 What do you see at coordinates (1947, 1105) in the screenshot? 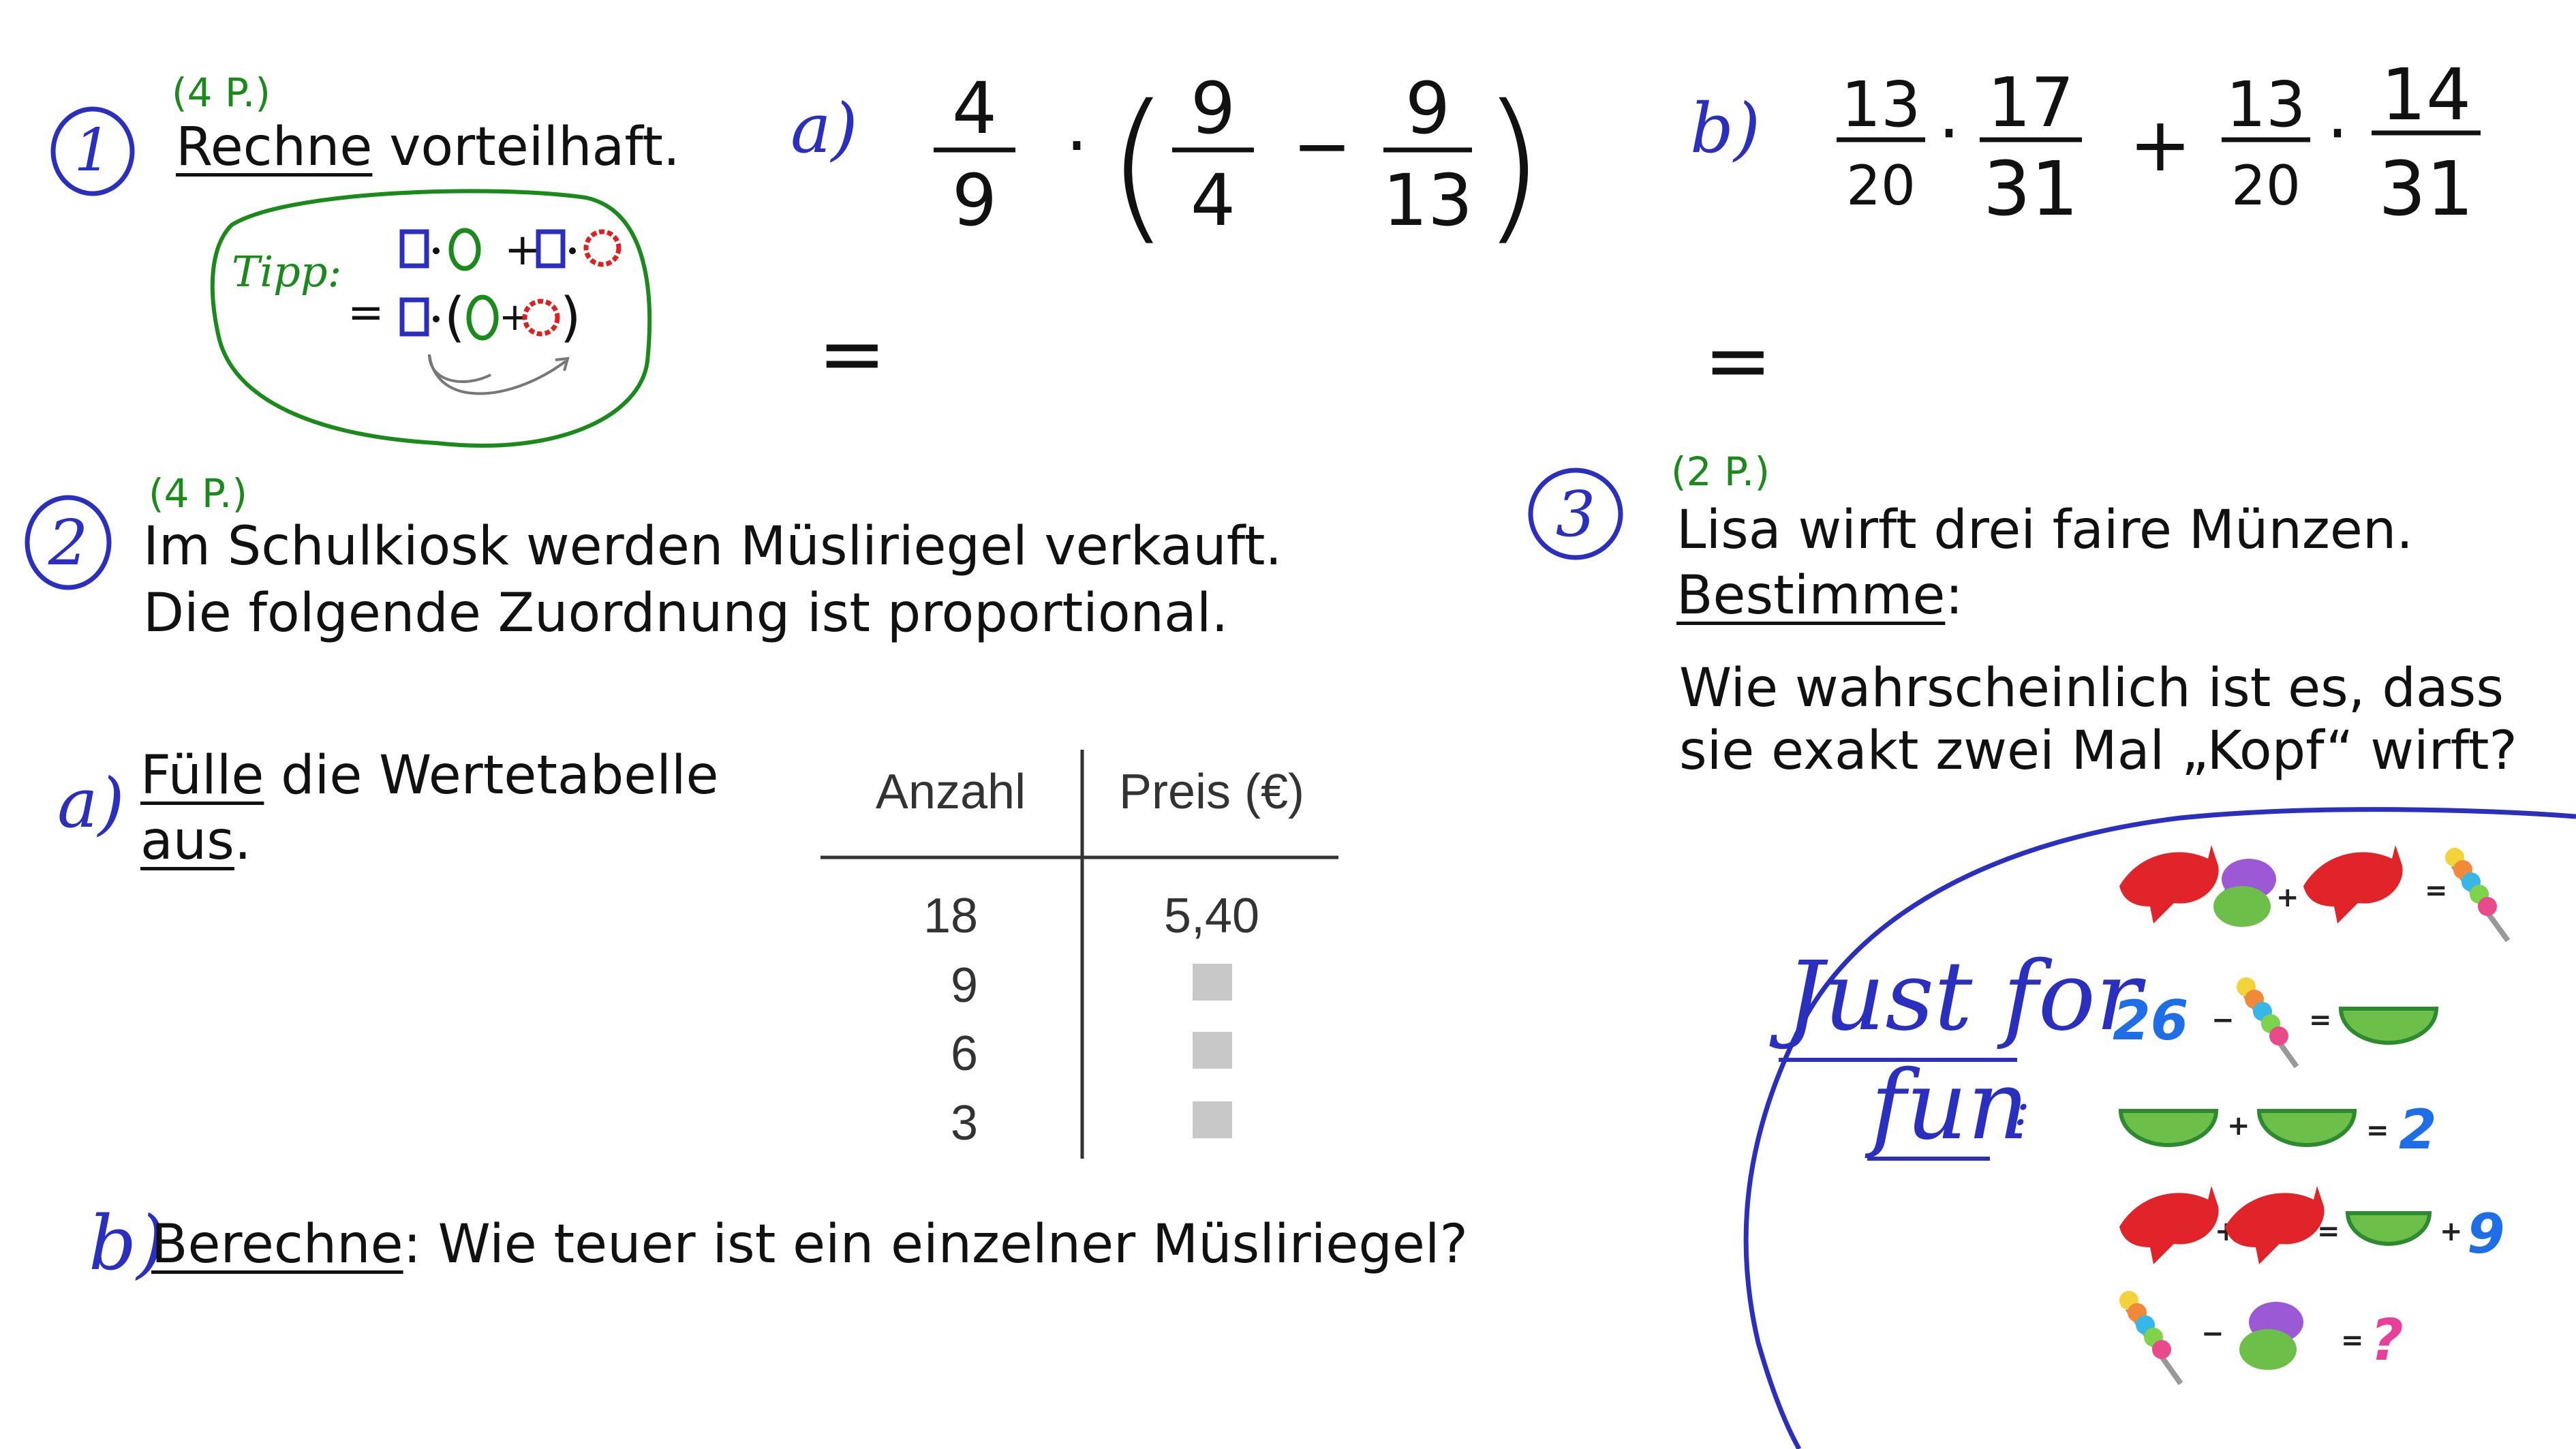
I see `fun-title-line2: fun` at bounding box center [1947, 1105].